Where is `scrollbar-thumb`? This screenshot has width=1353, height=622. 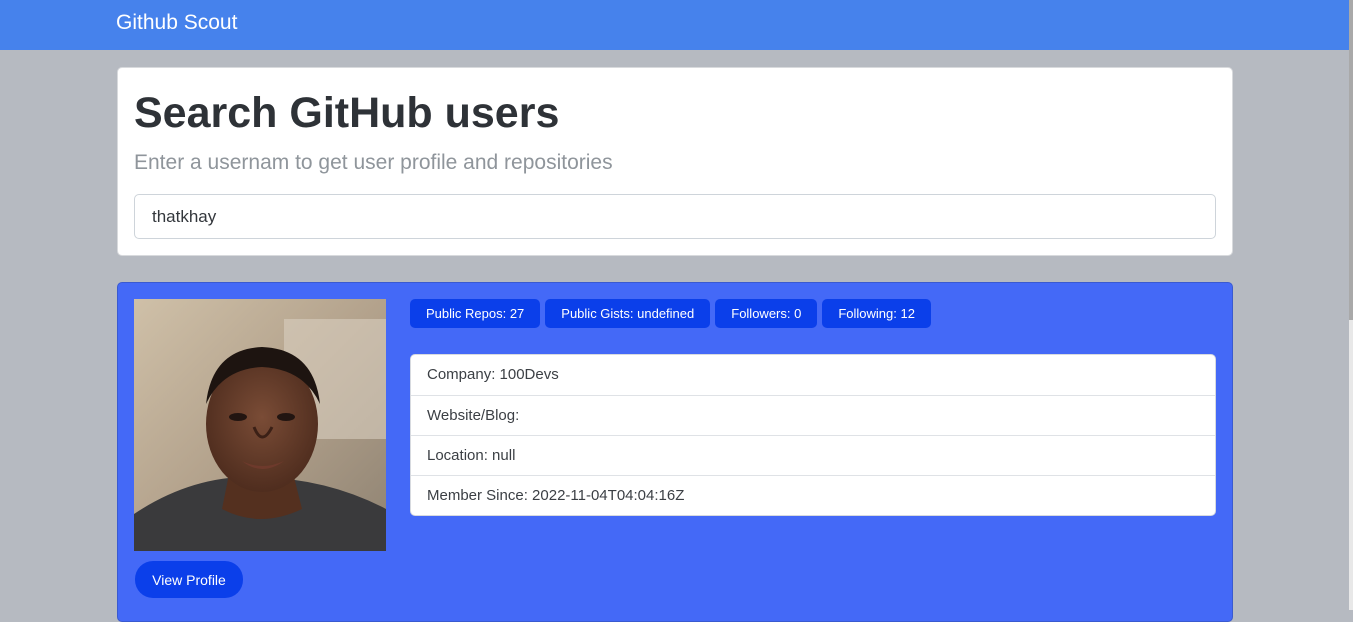
scrollbar-thumb is located at coordinates (1351, 160).